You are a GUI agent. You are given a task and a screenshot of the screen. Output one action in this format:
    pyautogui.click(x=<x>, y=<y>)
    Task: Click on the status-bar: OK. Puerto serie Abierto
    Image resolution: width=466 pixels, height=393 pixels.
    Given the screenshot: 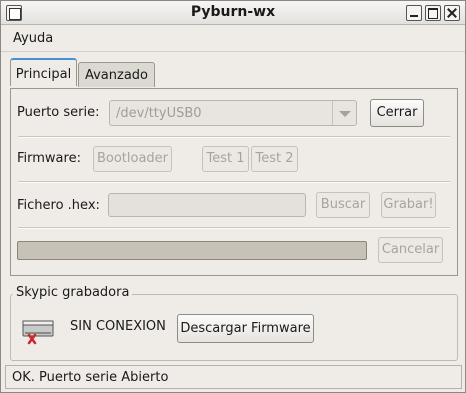 What is the action you would take?
    pyautogui.click(x=233, y=377)
    